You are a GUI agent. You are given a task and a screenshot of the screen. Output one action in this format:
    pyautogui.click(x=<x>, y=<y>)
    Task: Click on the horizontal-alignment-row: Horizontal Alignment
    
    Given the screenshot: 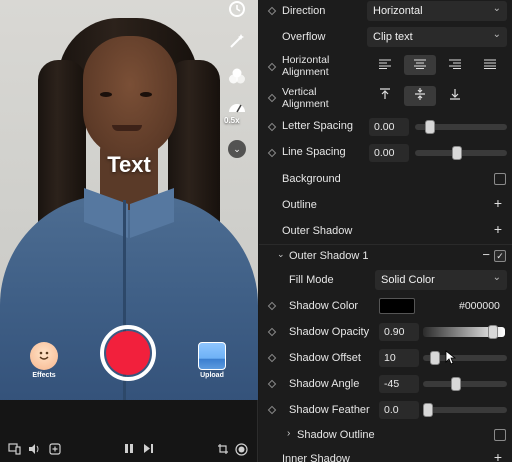 What is the action you would take?
    pyautogui.click(x=385, y=67)
    